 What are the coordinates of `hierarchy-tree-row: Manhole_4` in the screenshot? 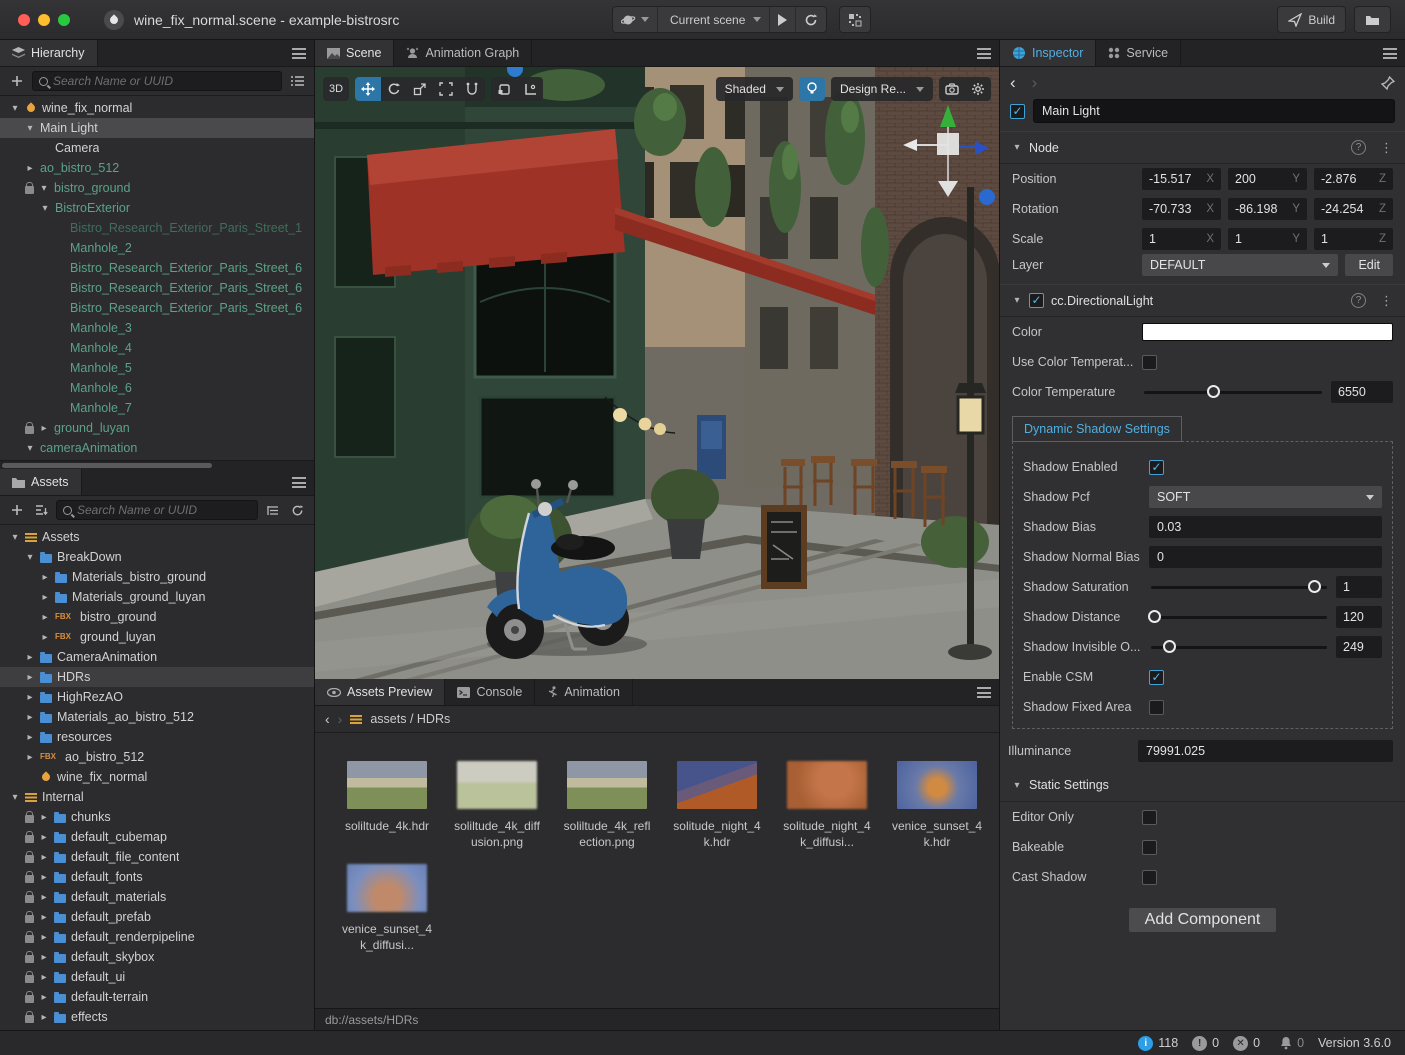 It's located at (157, 348).